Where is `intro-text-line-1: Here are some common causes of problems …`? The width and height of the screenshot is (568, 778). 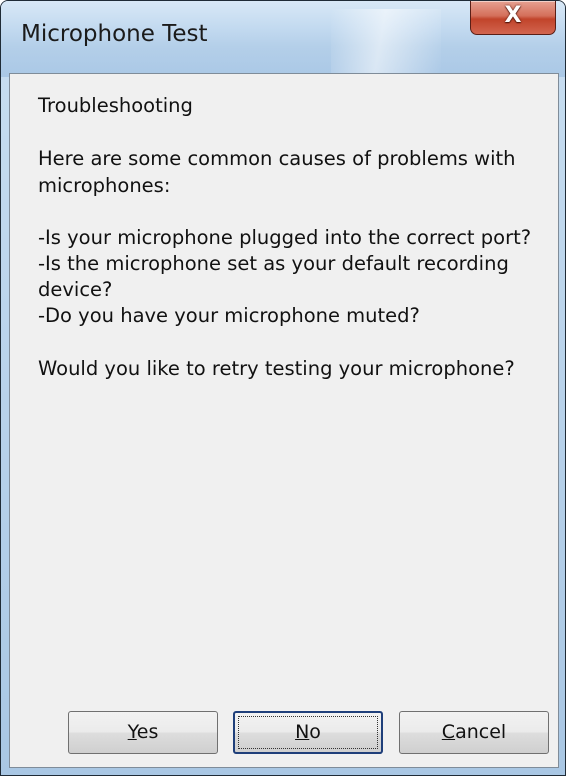
intro-text-line-1: Here are some common causes of problems … is located at coordinates (277, 158).